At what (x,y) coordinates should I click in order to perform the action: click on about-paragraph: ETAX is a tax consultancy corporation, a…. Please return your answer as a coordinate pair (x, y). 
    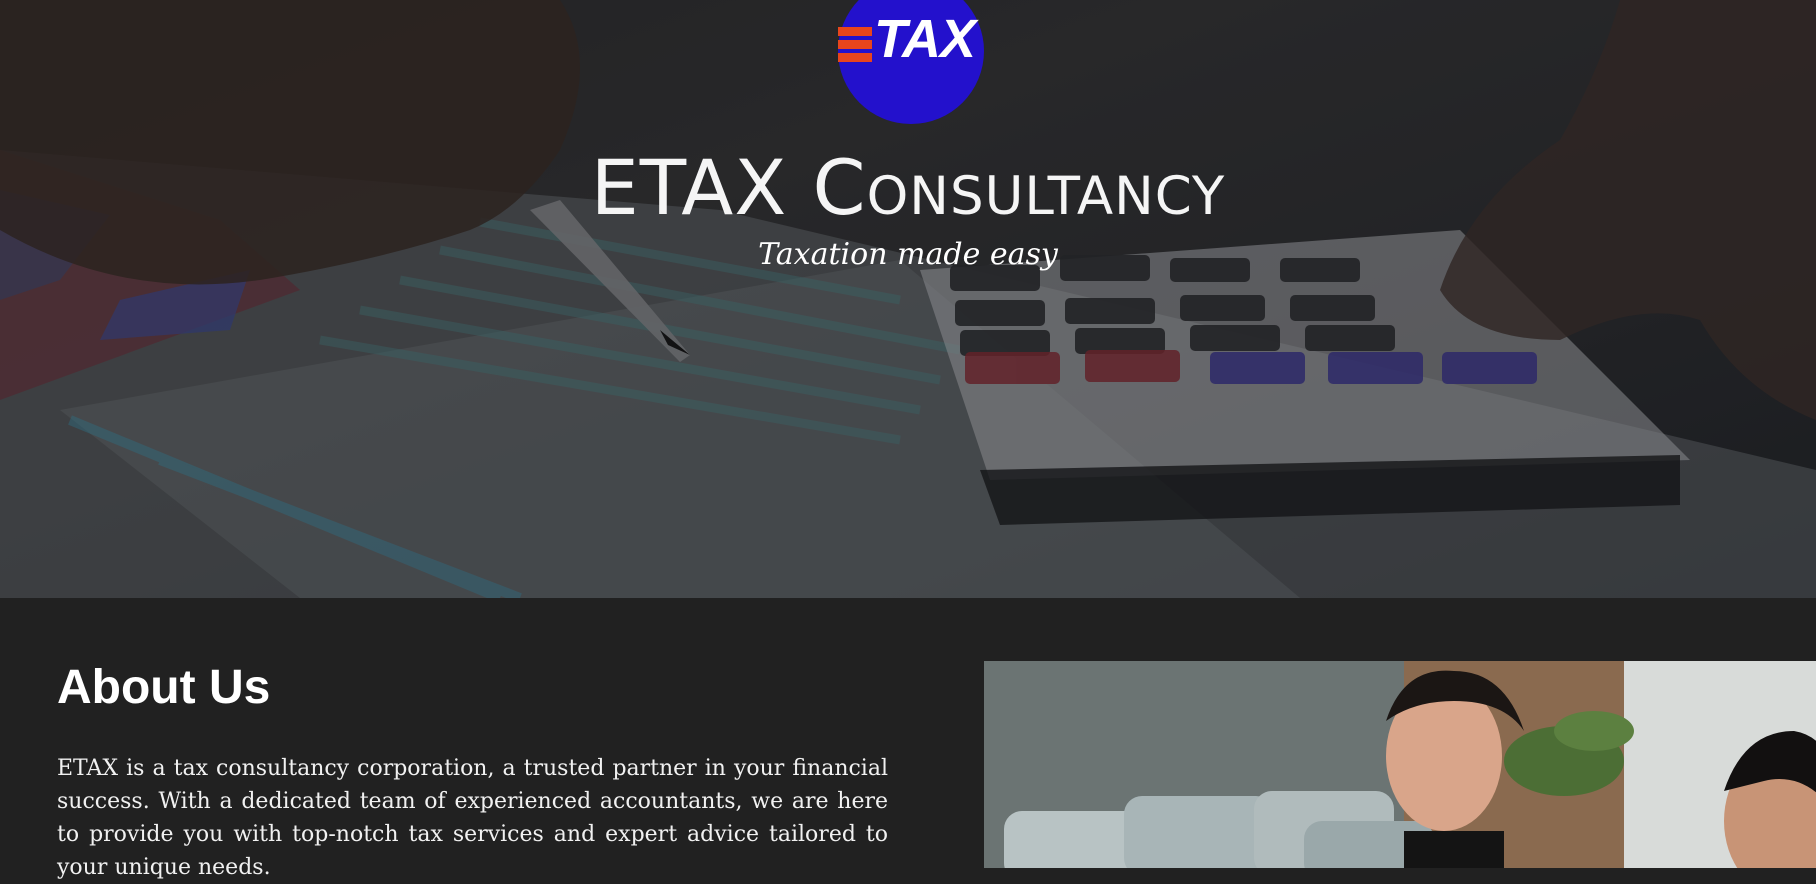
    Looking at the image, I should click on (472, 818).